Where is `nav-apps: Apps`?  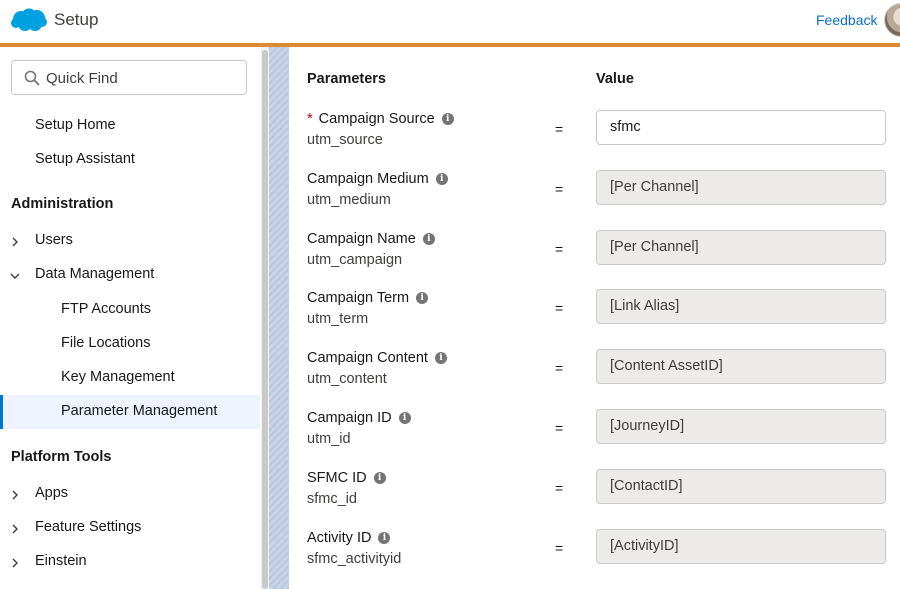 nav-apps: Apps is located at coordinates (51, 493).